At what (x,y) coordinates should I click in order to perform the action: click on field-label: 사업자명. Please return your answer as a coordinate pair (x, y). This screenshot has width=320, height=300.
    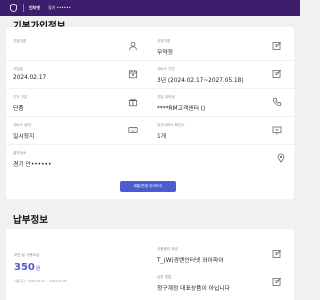
    Looking at the image, I should click on (164, 41).